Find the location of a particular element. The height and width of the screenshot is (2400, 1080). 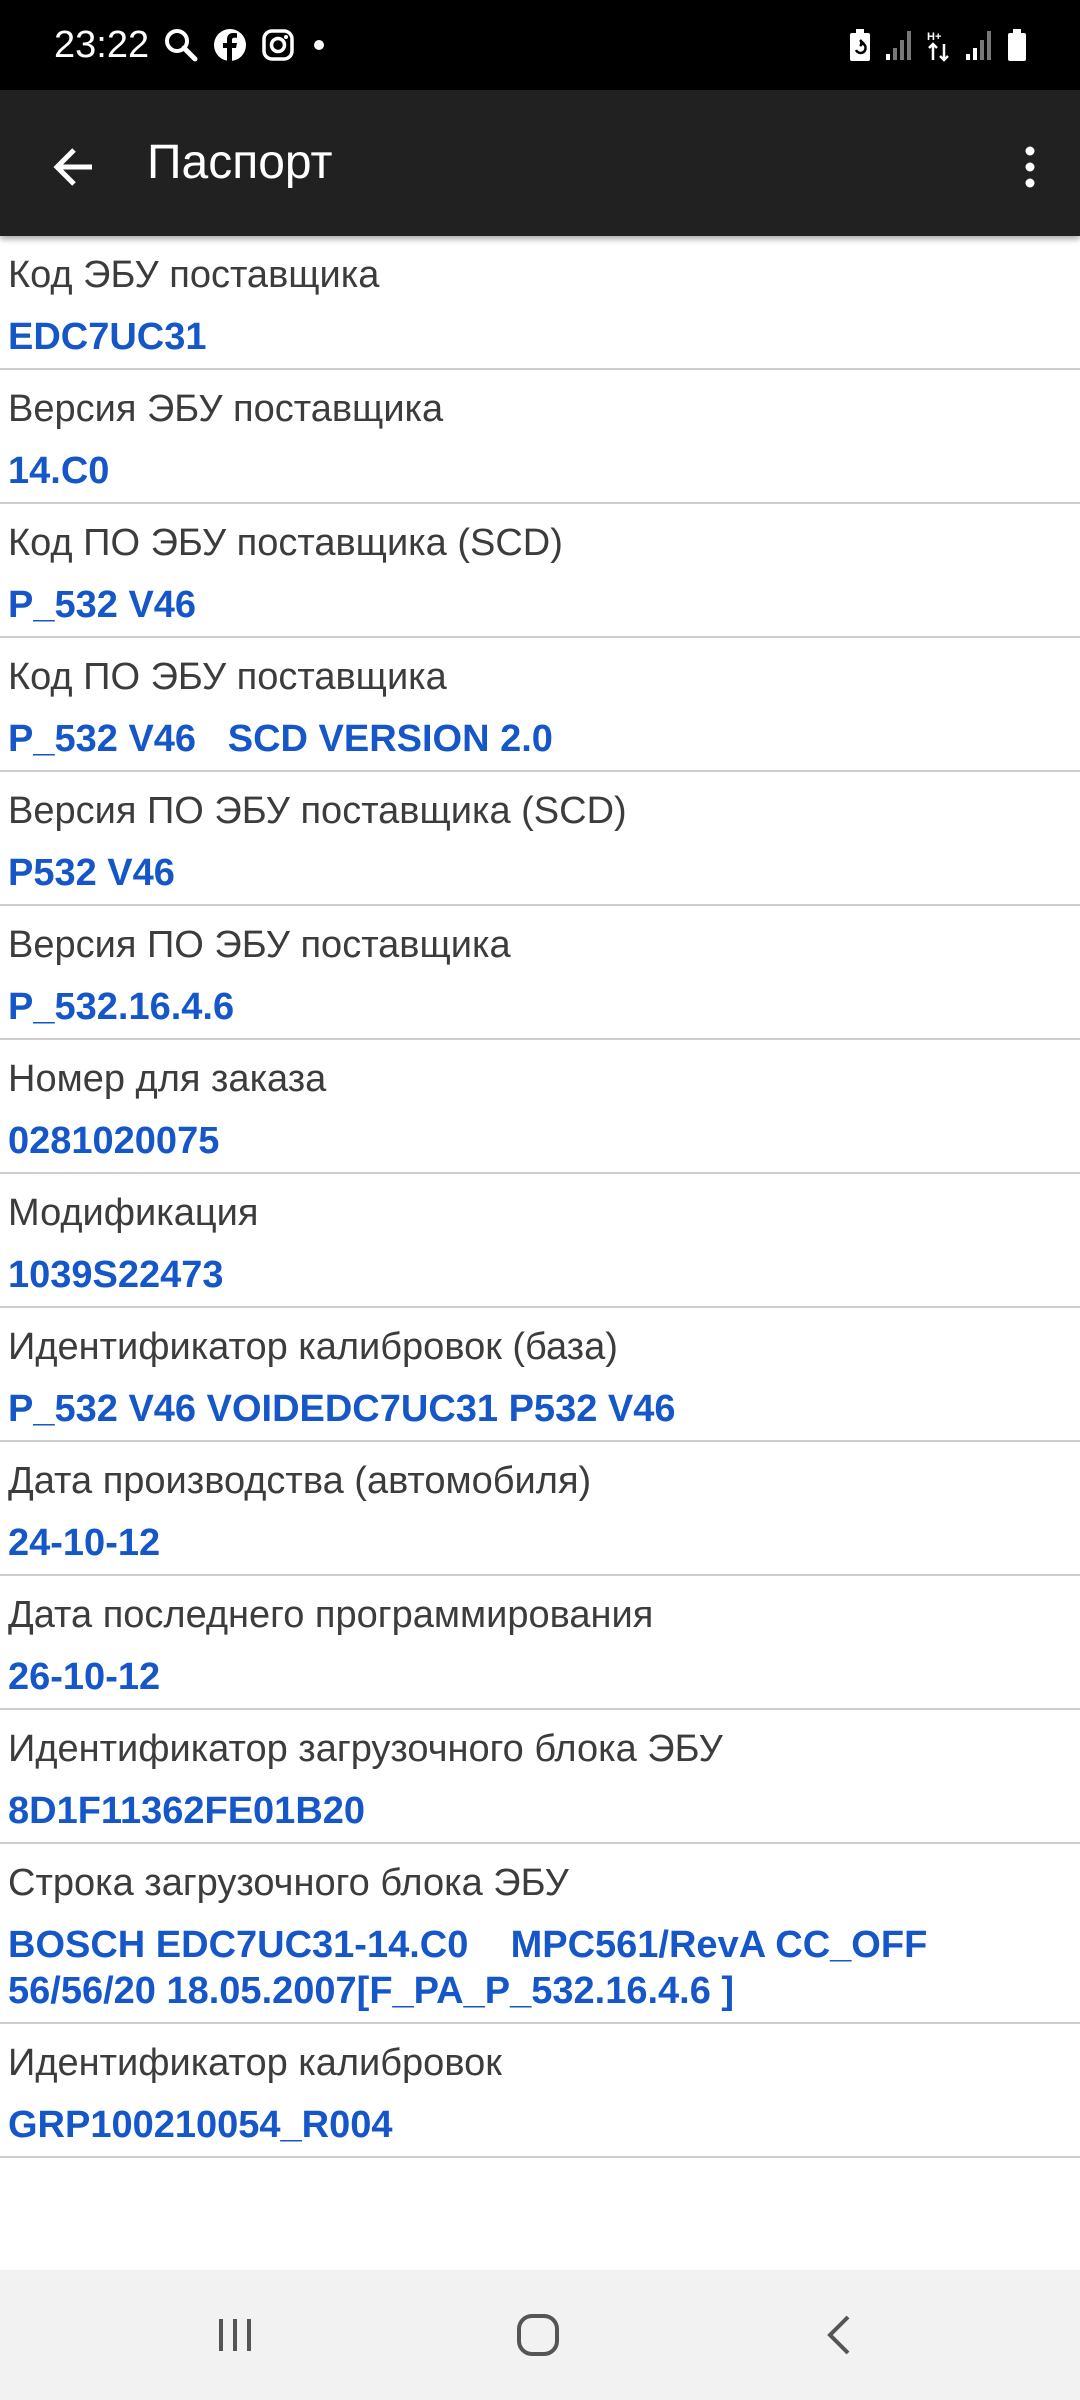

item-label: Версия ПО ЭБУ поставщика (SCD) is located at coordinates (317, 811).